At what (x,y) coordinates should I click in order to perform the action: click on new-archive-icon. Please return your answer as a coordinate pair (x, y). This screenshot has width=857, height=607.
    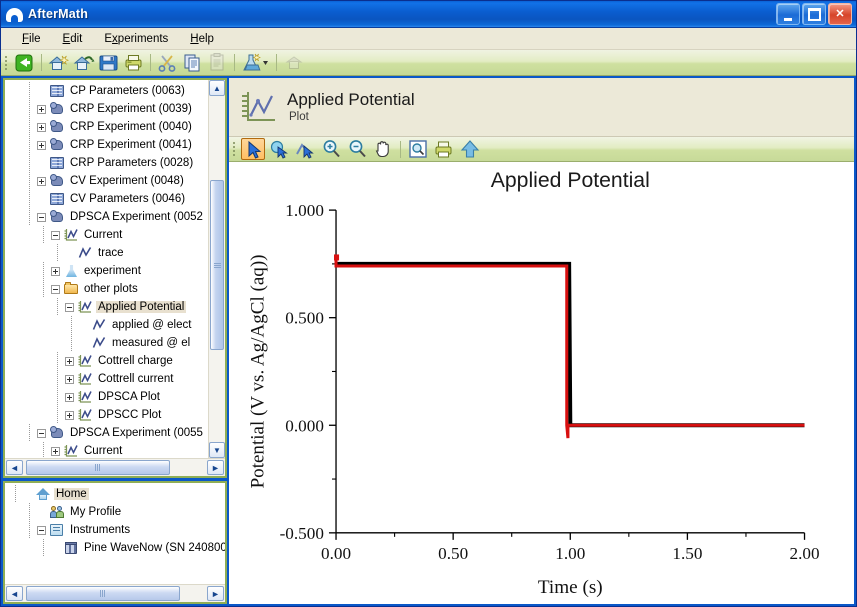
    Looking at the image, I should click on (58, 62).